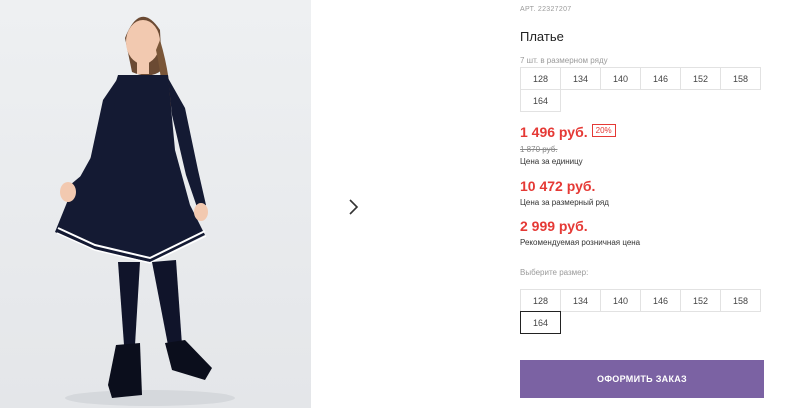  I want to click on pack-size-cell: 128, so click(540, 78).